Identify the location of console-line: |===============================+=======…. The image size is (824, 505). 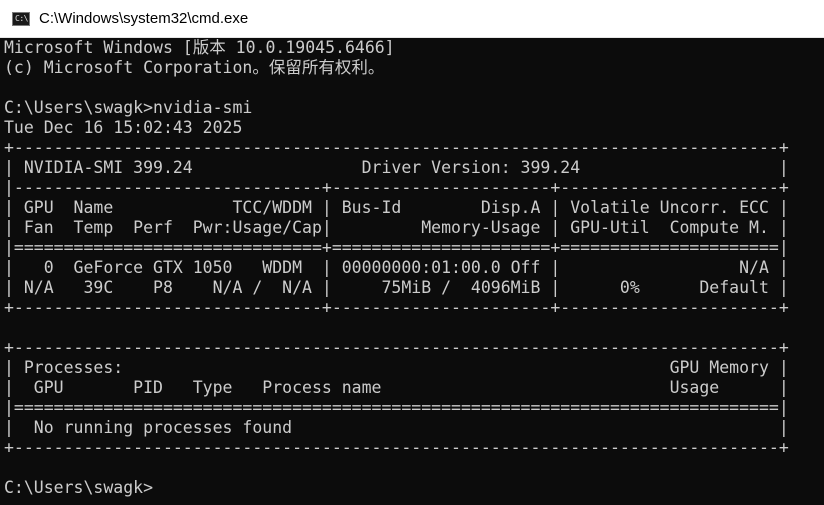
(396, 247).